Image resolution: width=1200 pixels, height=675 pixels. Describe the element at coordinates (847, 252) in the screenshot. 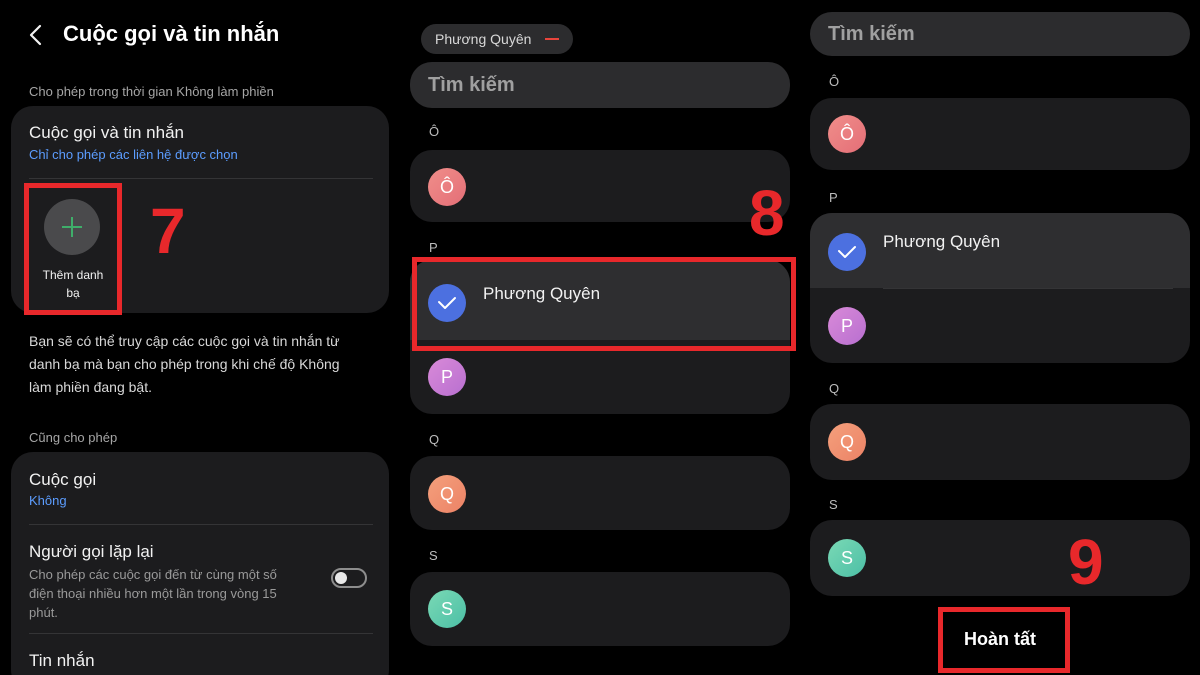

I see `check-icon` at that location.